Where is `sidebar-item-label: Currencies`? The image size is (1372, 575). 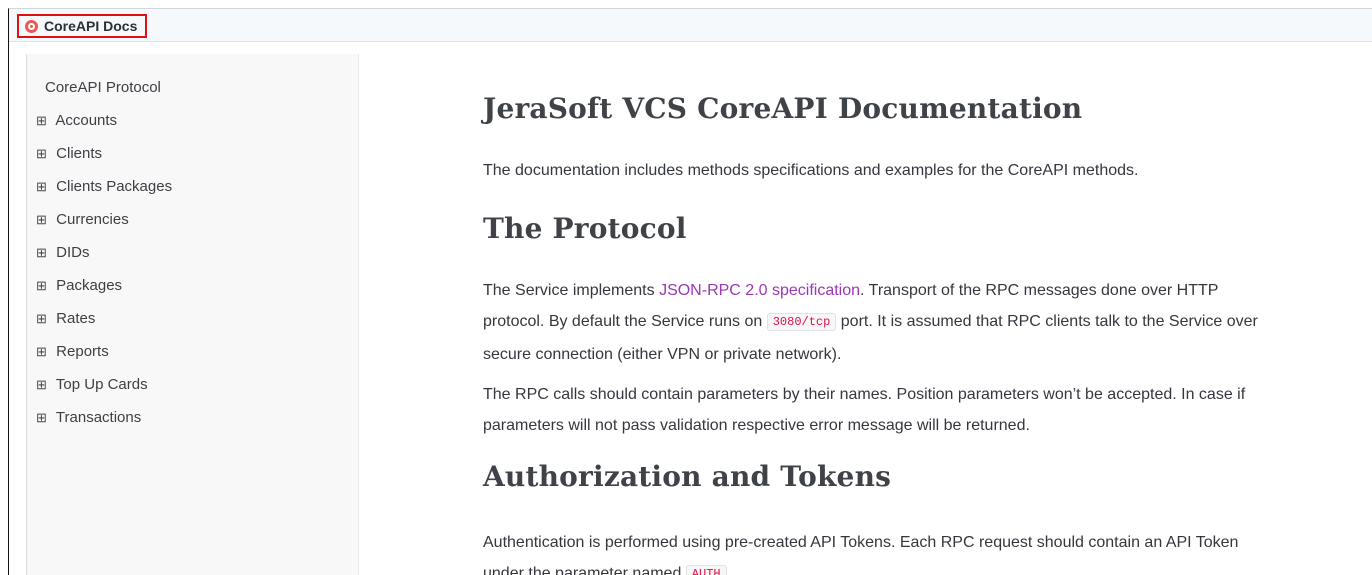 sidebar-item-label: Currencies is located at coordinates (92, 219).